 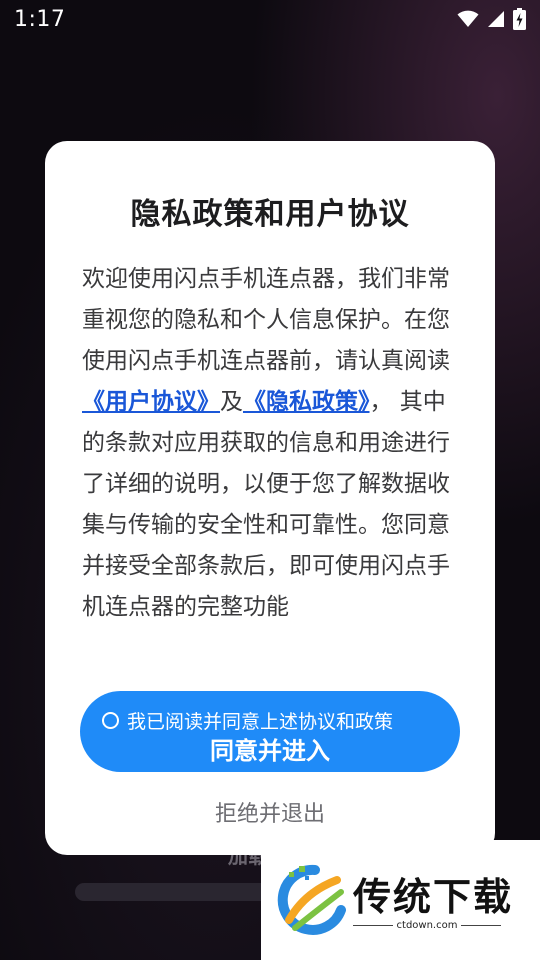 What do you see at coordinates (270, 19) in the screenshot?
I see `status-bar: 1:17` at bounding box center [270, 19].